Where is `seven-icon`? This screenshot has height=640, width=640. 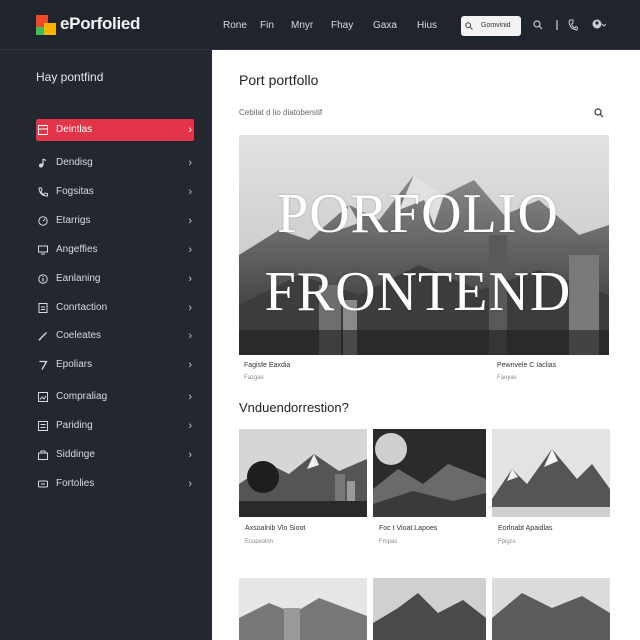 seven-icon is located at coordinates (43, 365).